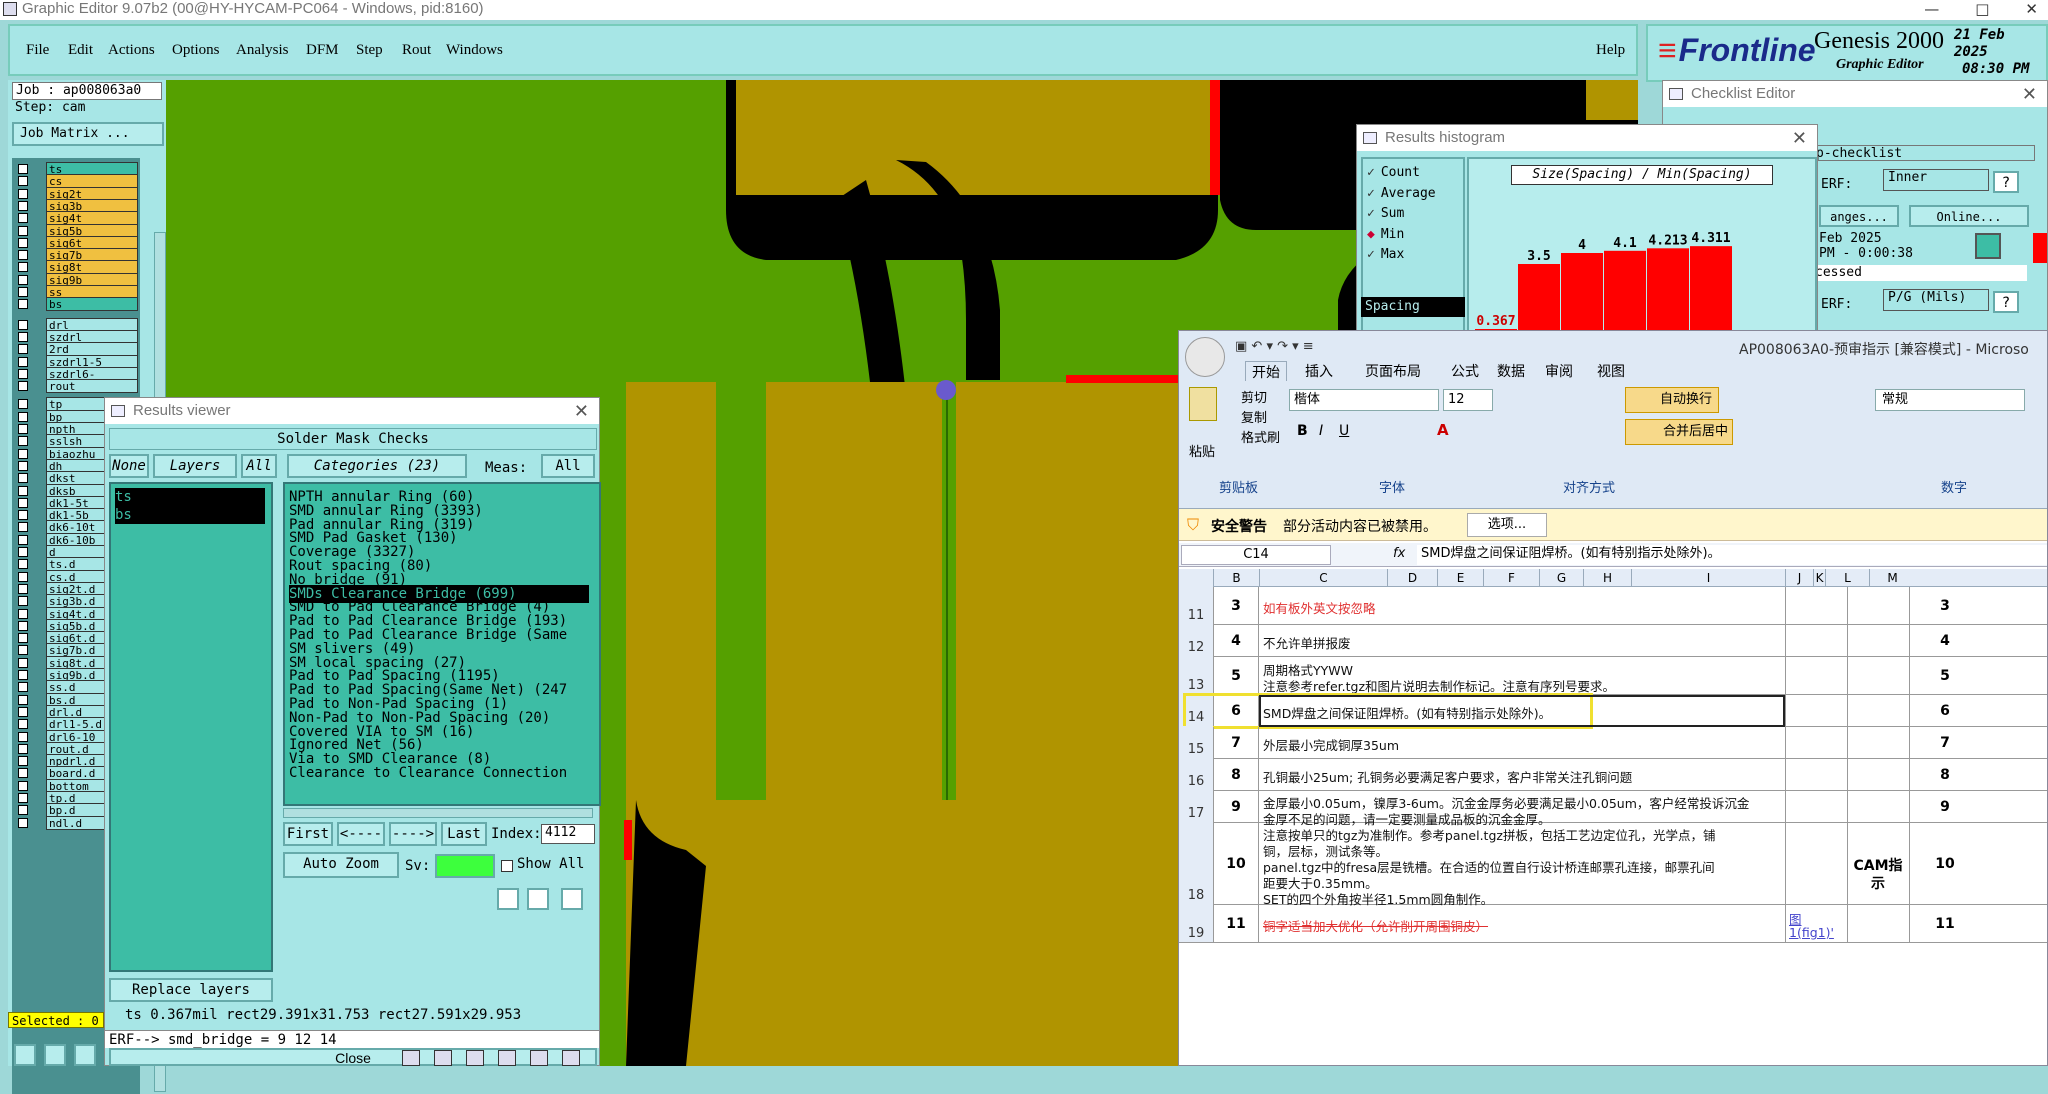 The height and width of the screenshot is (1094, 2048). What do you see at coordinates (1561, 578) in the screenshot?
I see `column-header-G: G` at bounding box center [1561, 578].